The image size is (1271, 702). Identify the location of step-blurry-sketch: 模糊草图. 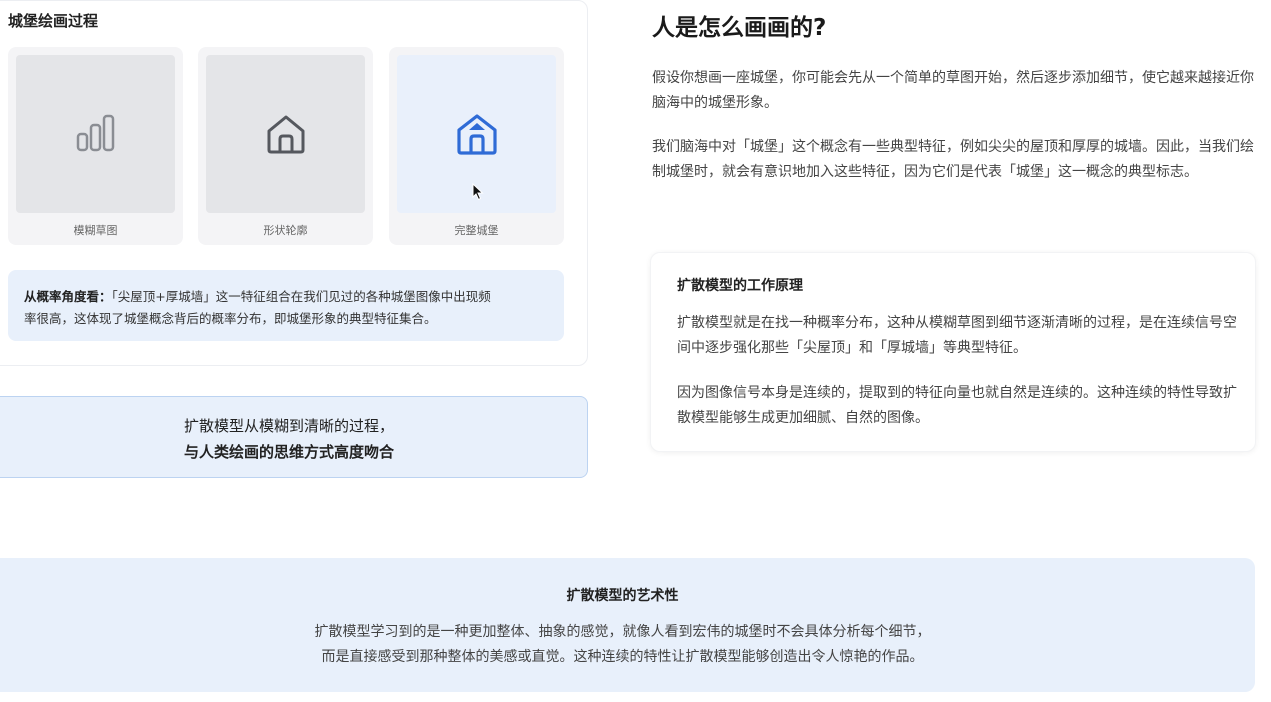
(95, 146).